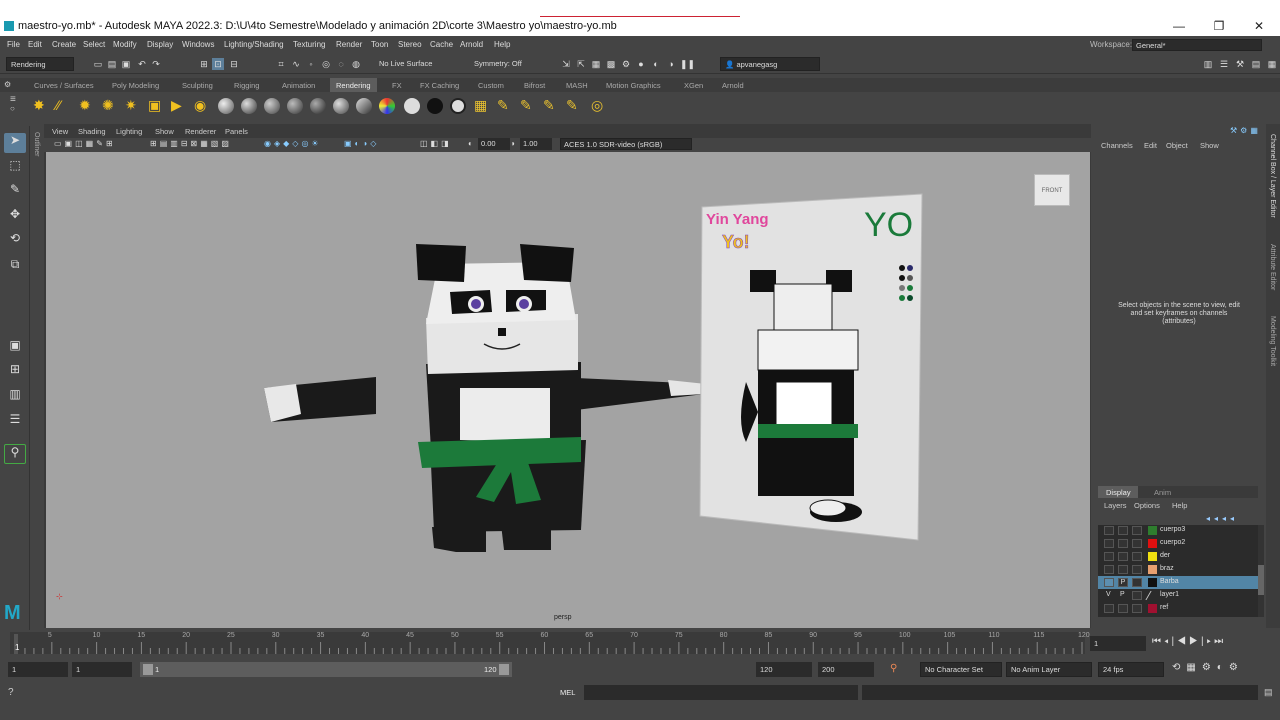 This screenshot has width=1280, height=720. I want to click on ramp-shader-icon, so click(364, 106).